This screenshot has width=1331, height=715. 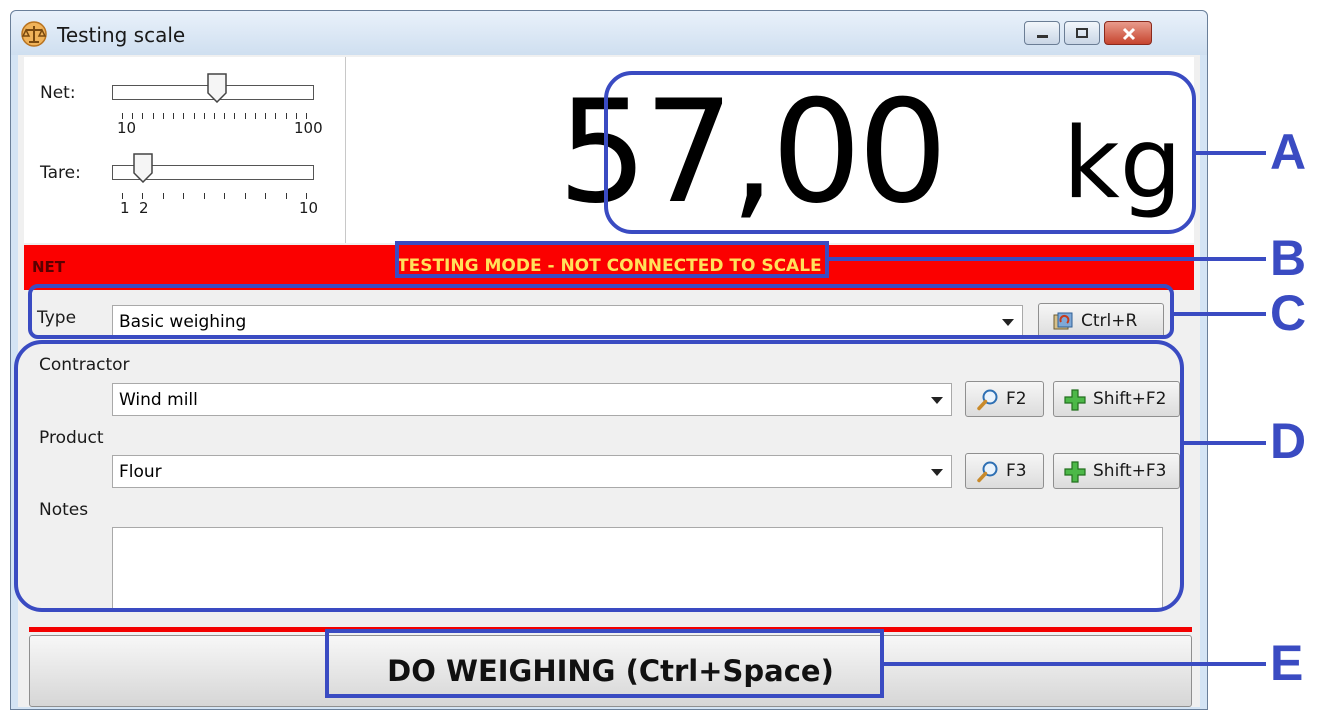 I want to click on maximize-icon, so click(x=1082, y=33).